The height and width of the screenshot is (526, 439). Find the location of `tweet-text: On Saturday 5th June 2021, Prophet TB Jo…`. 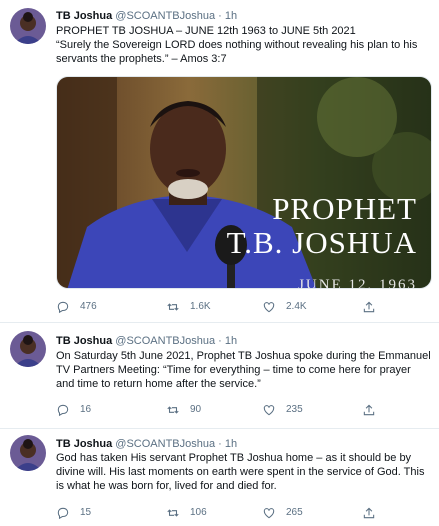

tweet-text: On Saturday 5th June 2021, Prophet TB Jo… is located at coordinates (244, 370).